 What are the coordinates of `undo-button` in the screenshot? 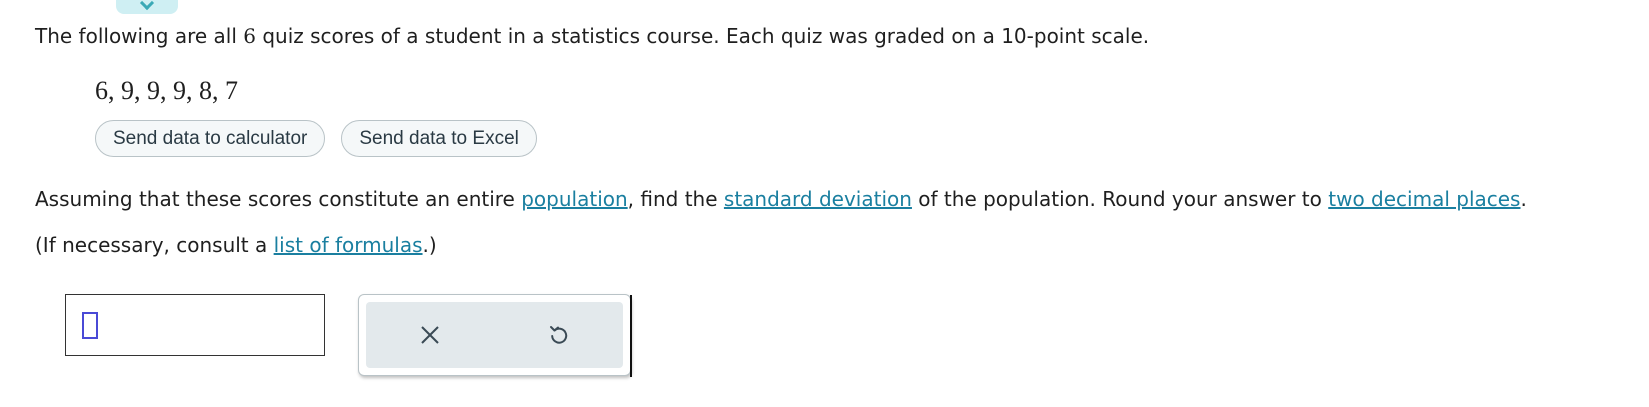 It's located at (559, 335).